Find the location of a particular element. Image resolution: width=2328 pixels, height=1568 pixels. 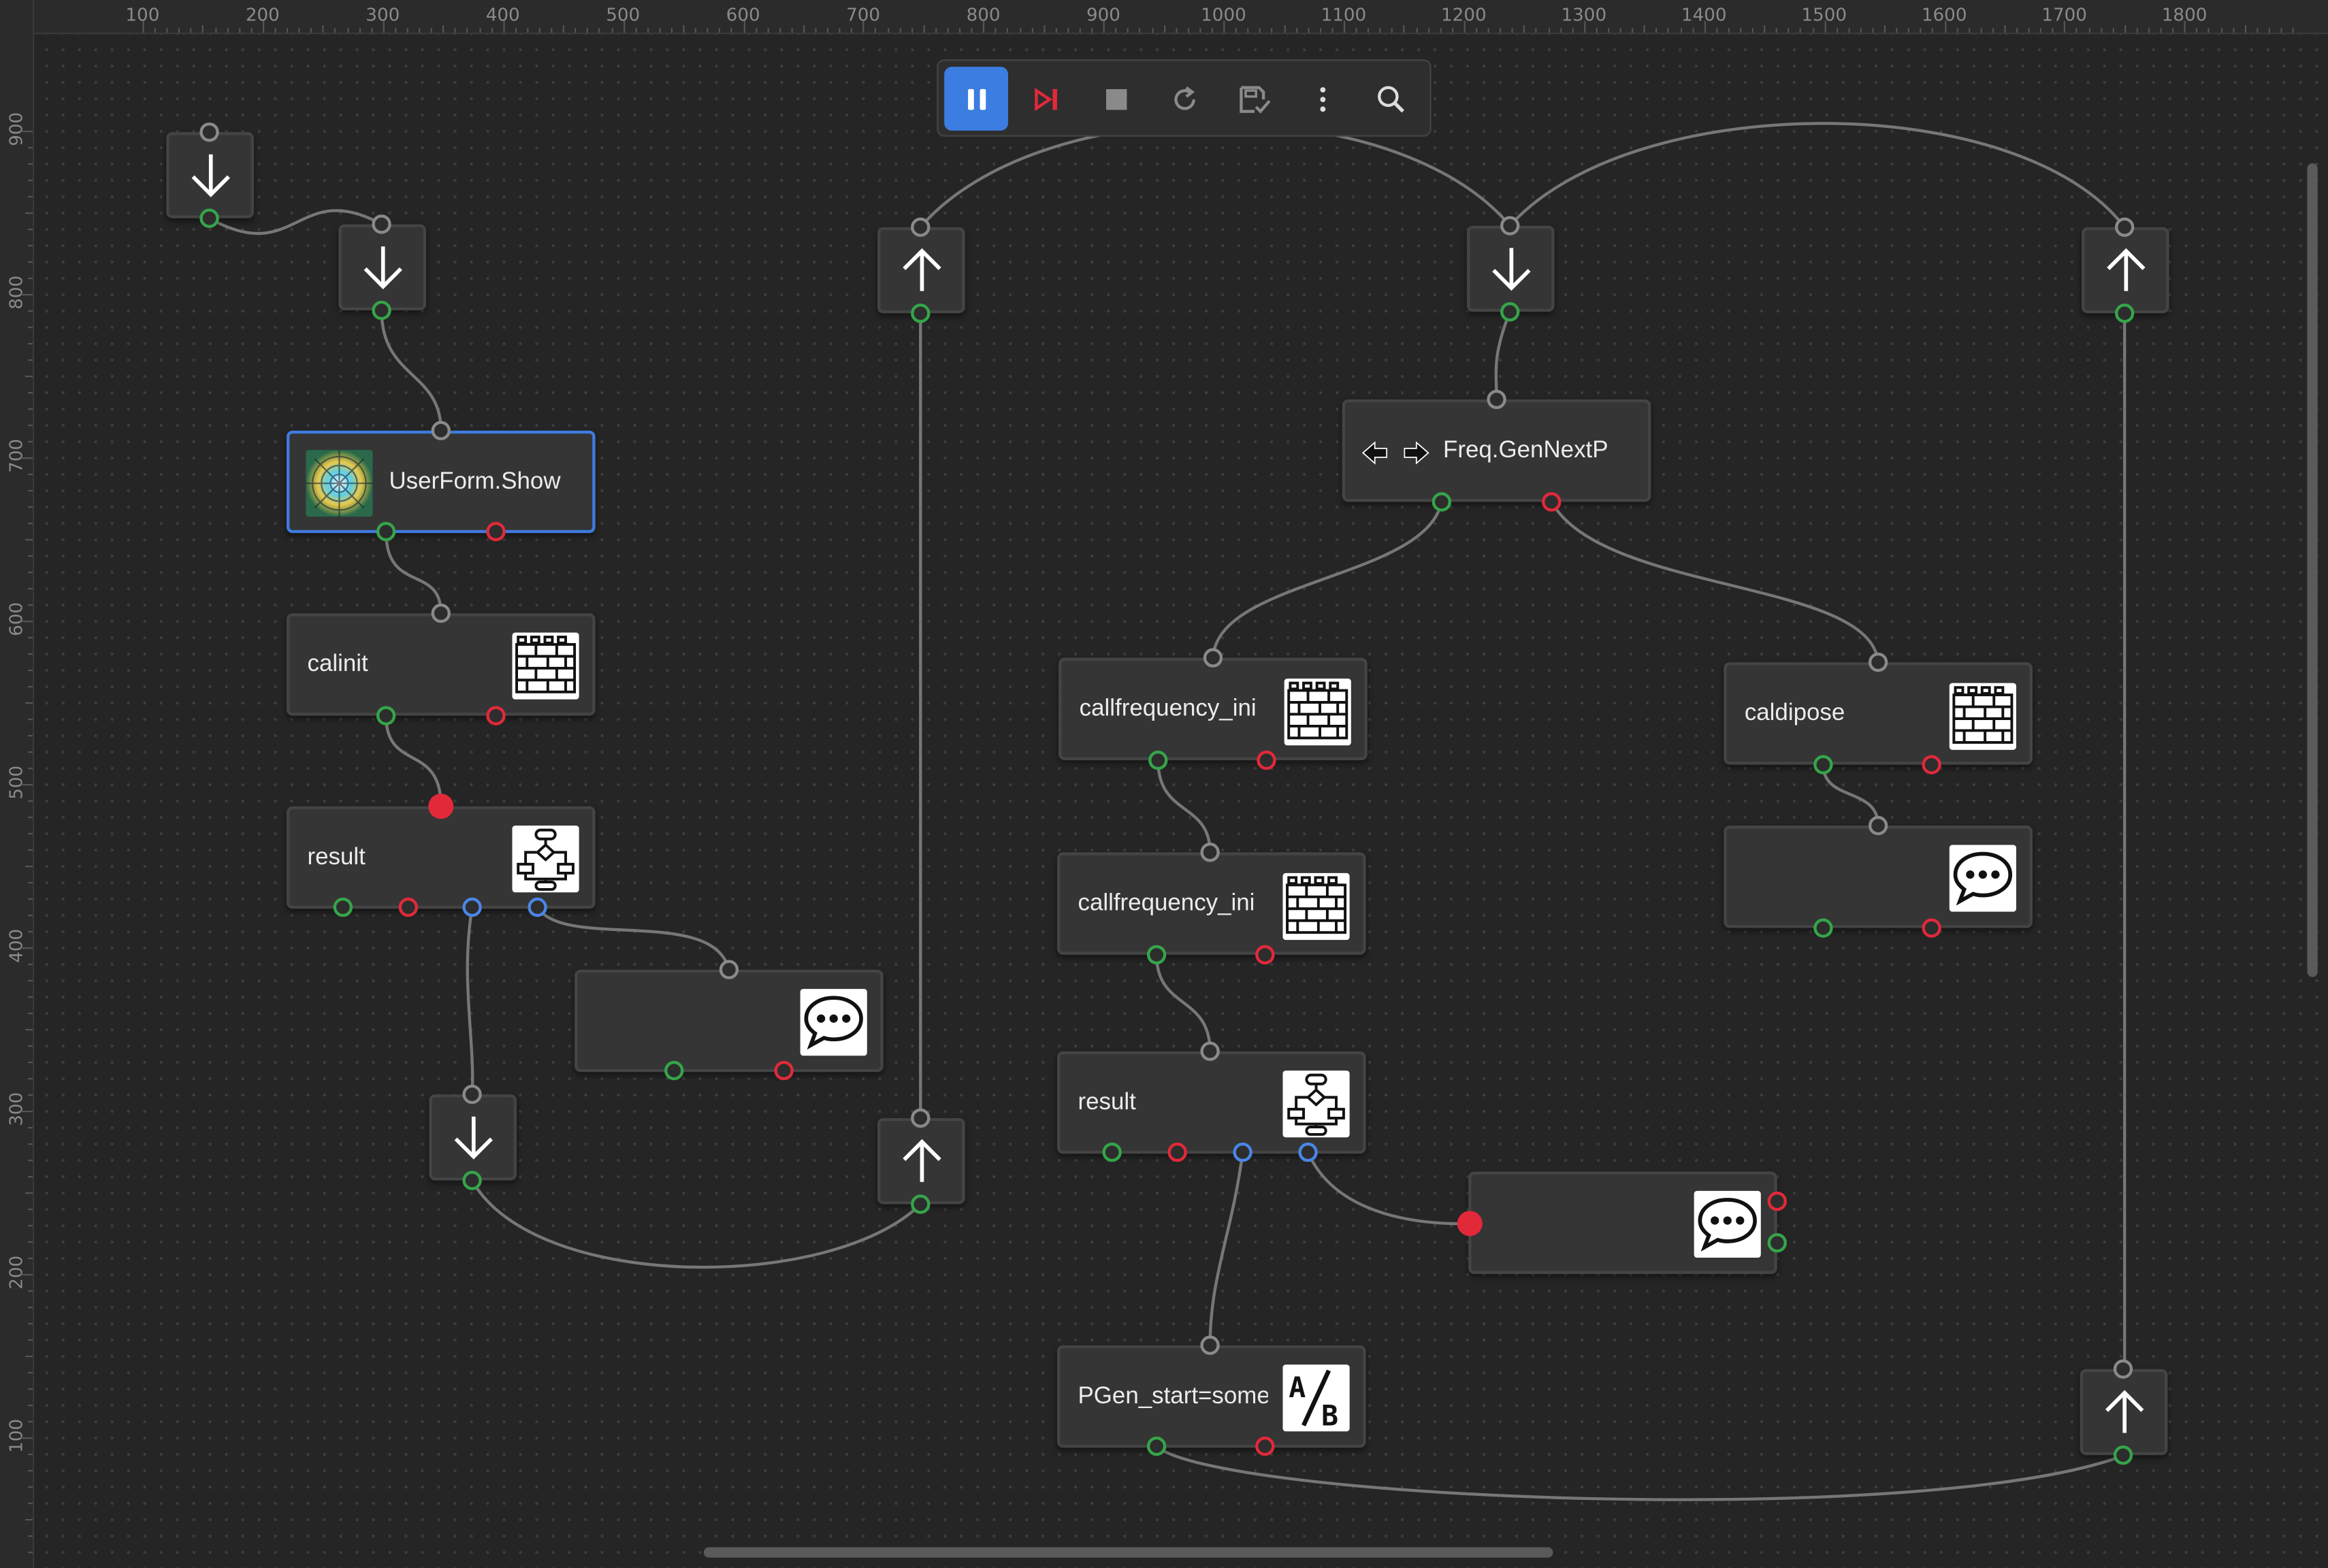

svg-text: B is located at coordinates (1330, 1416).